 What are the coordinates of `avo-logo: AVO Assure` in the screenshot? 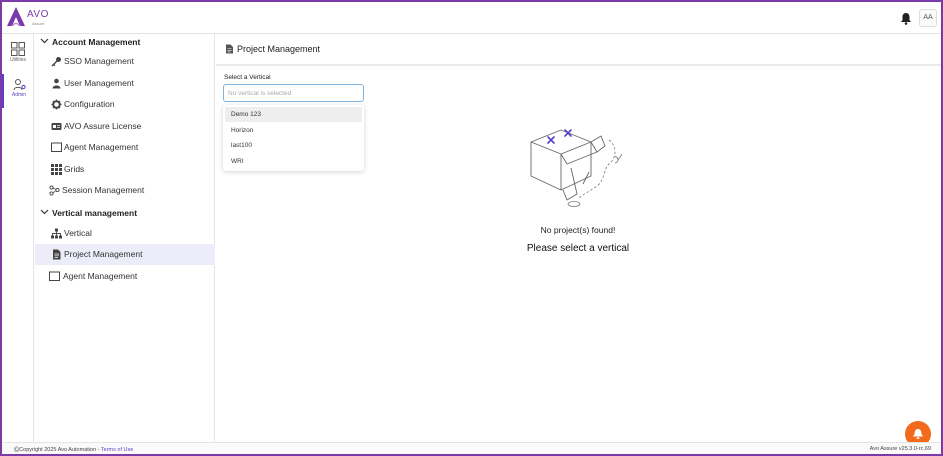 It's located at (36, 18).